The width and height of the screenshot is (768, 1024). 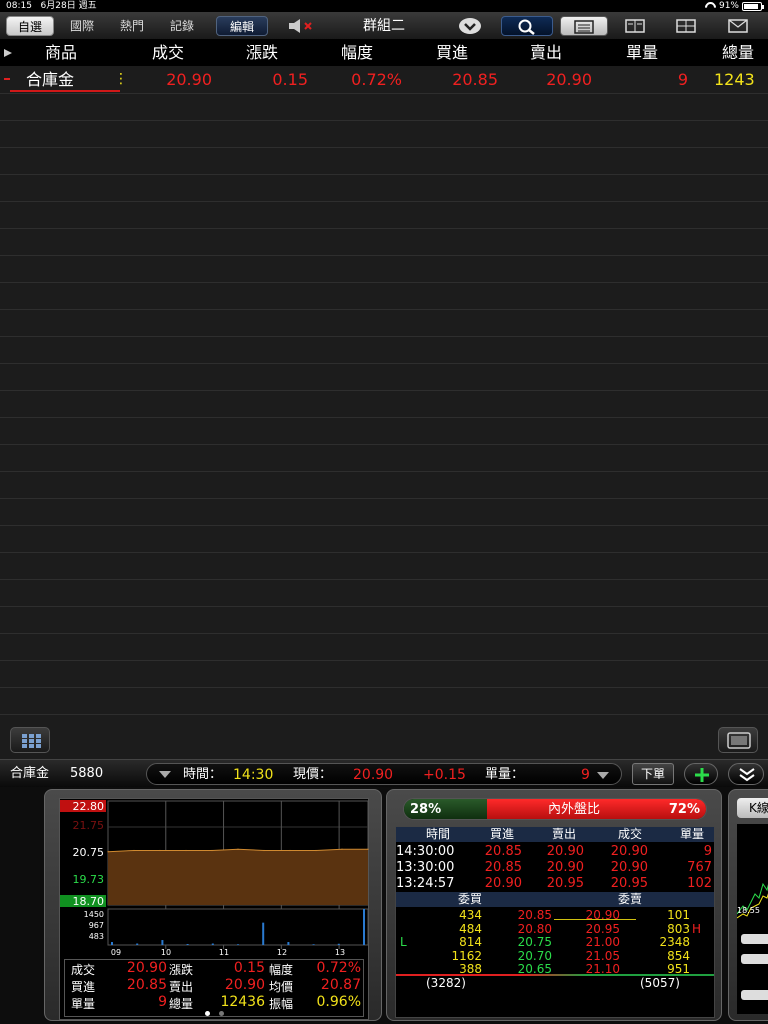 What do you see at coordinates (83, 1004) in the screenshot?
I see `stat-key: 單量` at bounding box center [83, 1004].